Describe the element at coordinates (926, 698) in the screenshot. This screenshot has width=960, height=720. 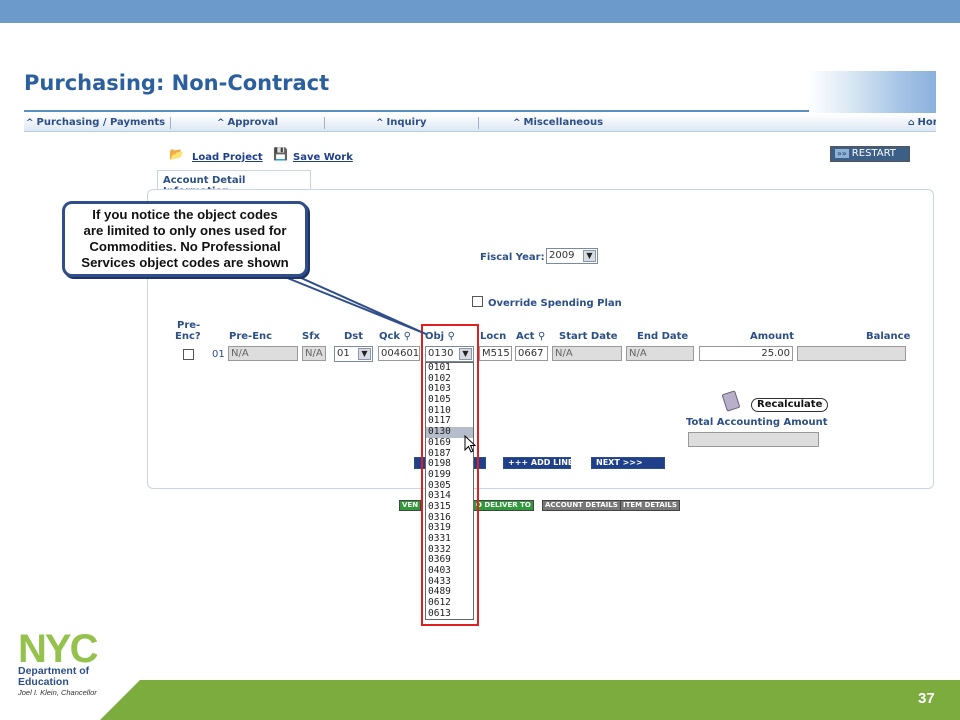
I see `page-number: 37` at that location.